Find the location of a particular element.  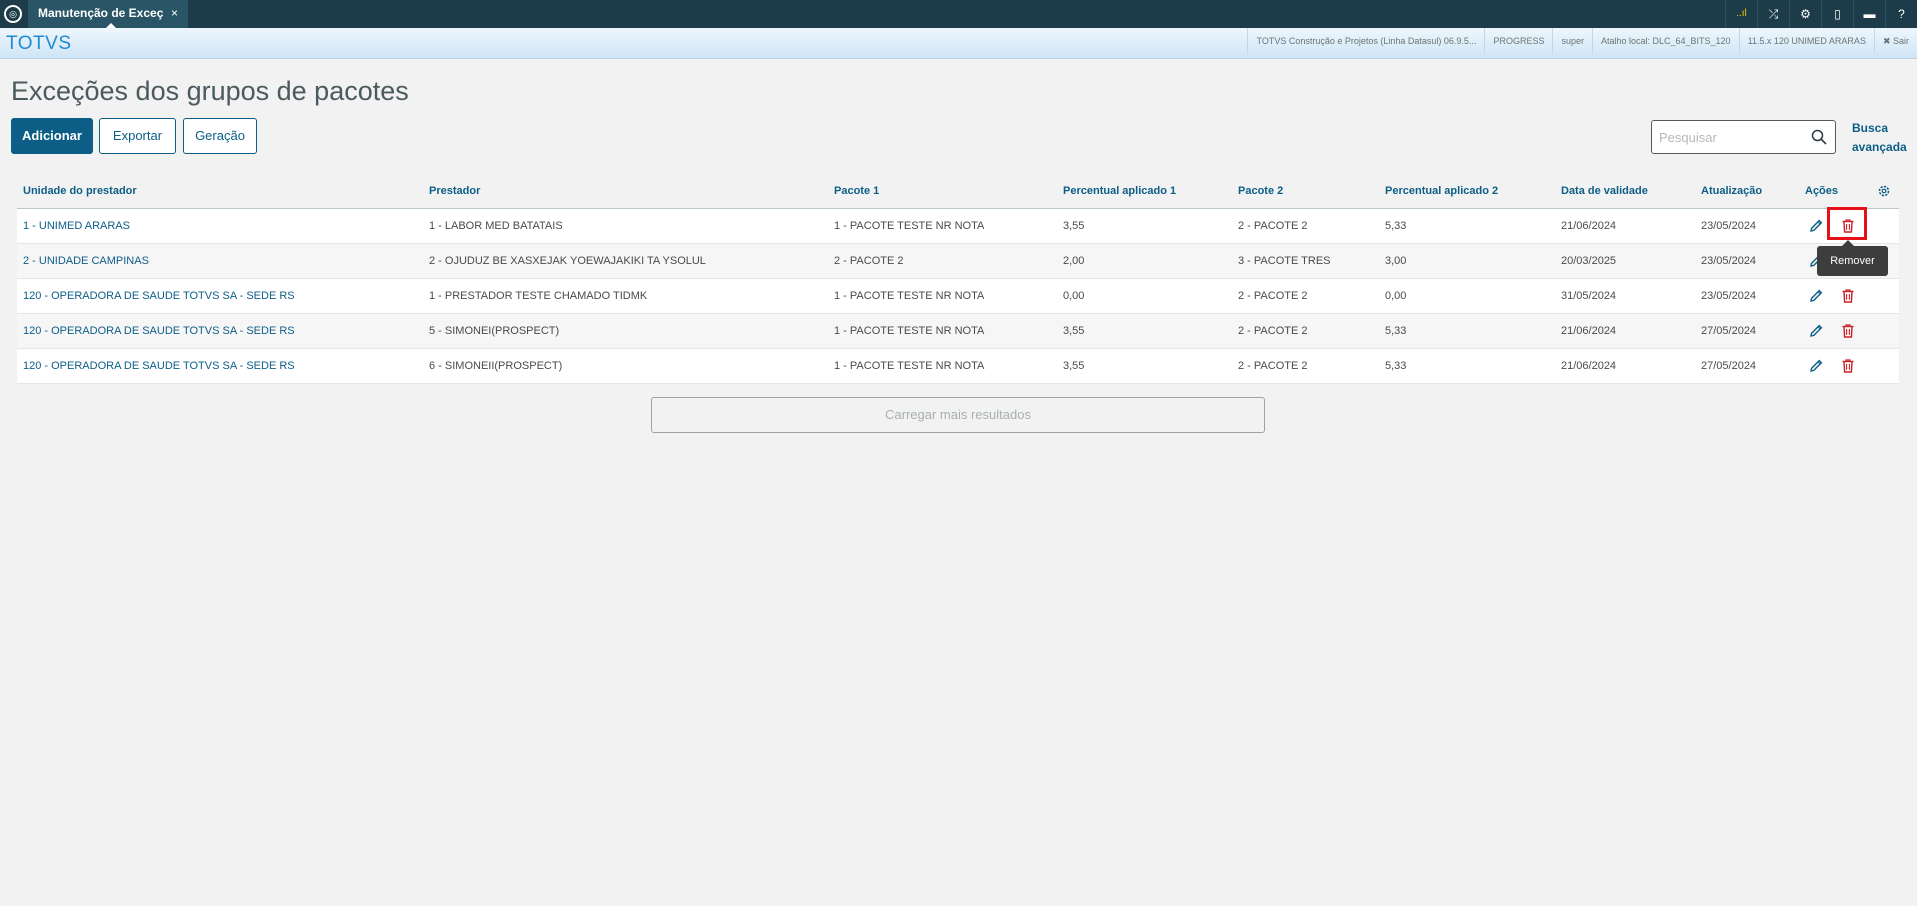

delete-highlight-box is located at coordinates (1847, 223).